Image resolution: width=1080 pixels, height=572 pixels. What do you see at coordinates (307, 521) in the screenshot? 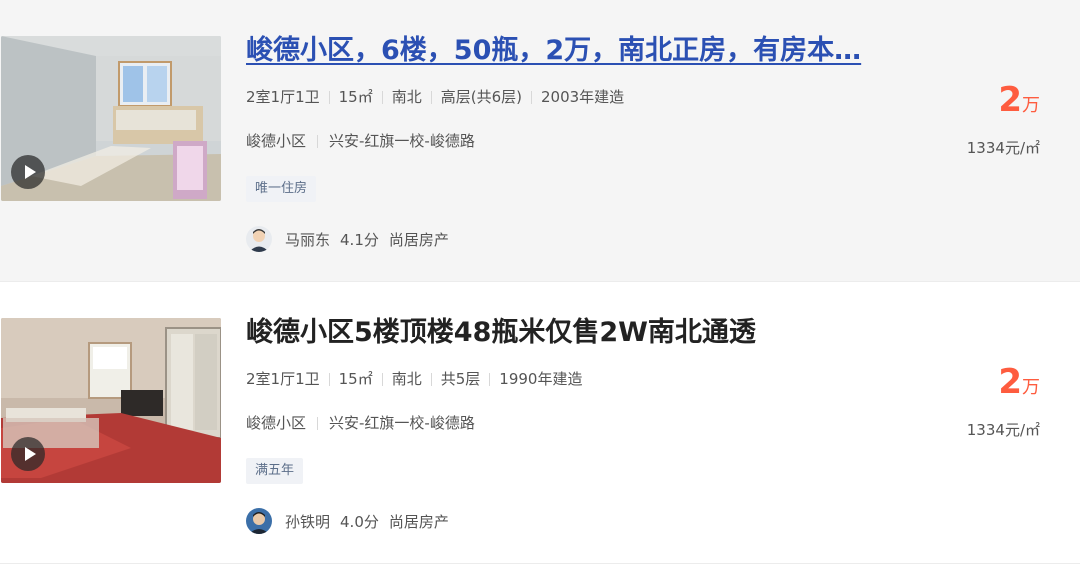
I see `agent-name: 孙铁明` at bounding box center [307, 521].